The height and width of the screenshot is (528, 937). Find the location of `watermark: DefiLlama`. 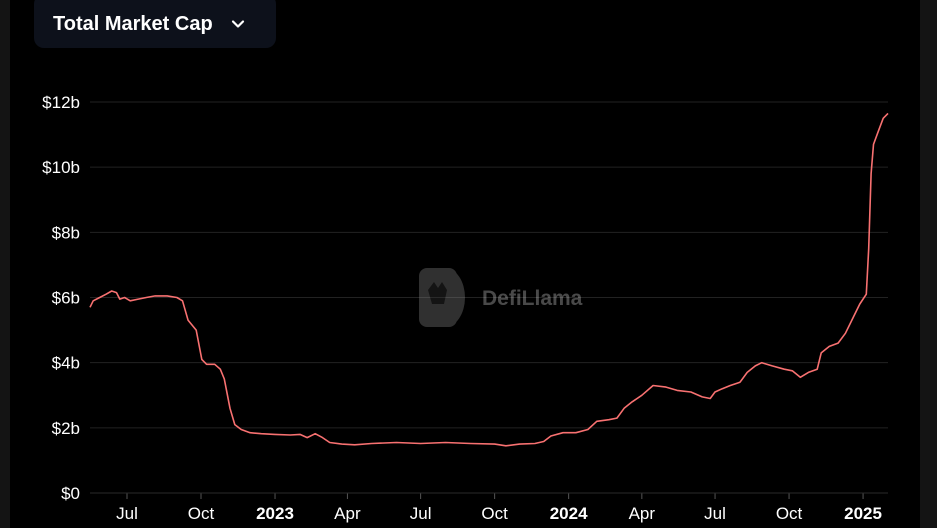

watermark: DefiLlama is located at coordinates (501, 297).